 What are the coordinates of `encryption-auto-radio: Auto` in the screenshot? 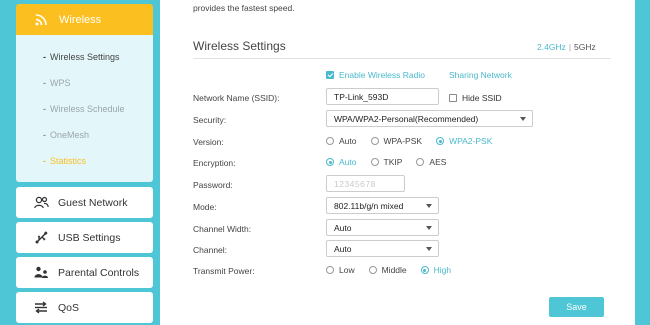 It's located at (341, 162).